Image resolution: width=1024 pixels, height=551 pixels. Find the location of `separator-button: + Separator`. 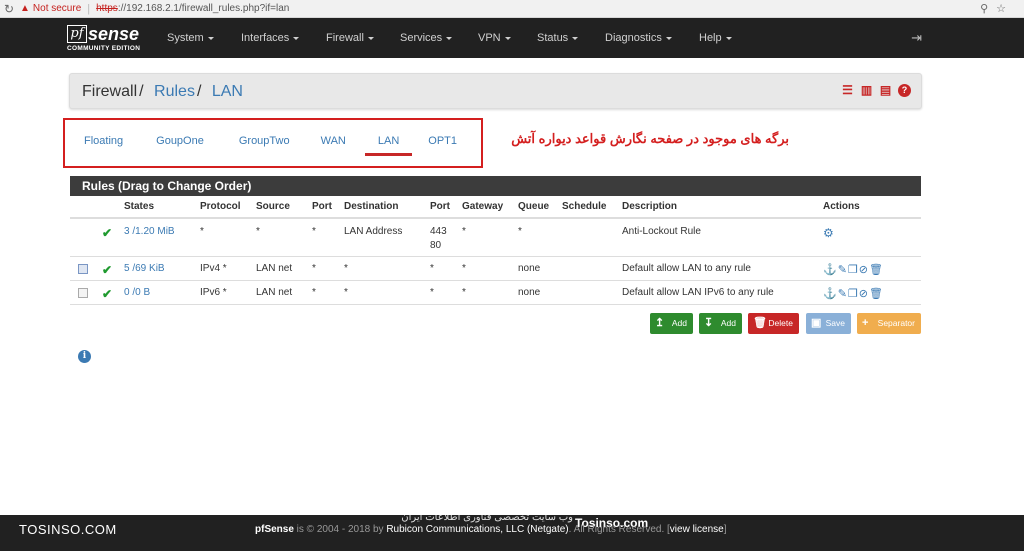

separator-button: + Separator is located at coordinates (889, 323).